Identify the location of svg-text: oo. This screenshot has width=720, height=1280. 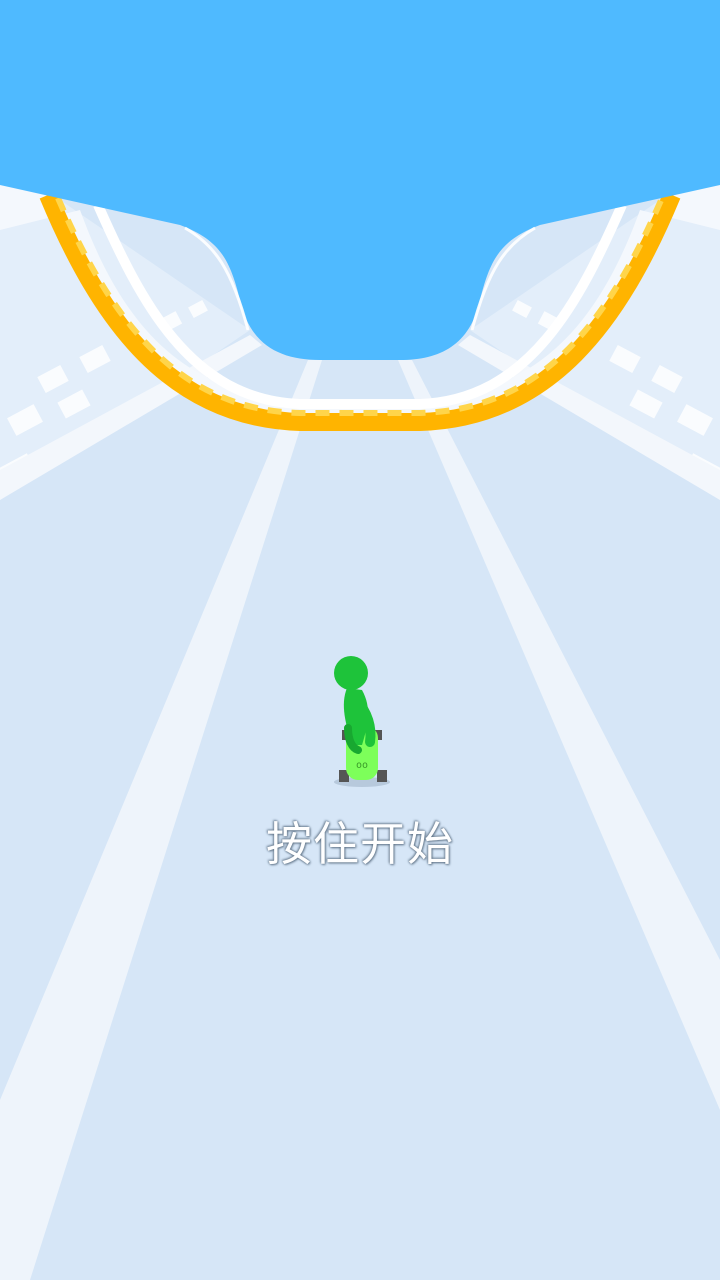
(362, 765).